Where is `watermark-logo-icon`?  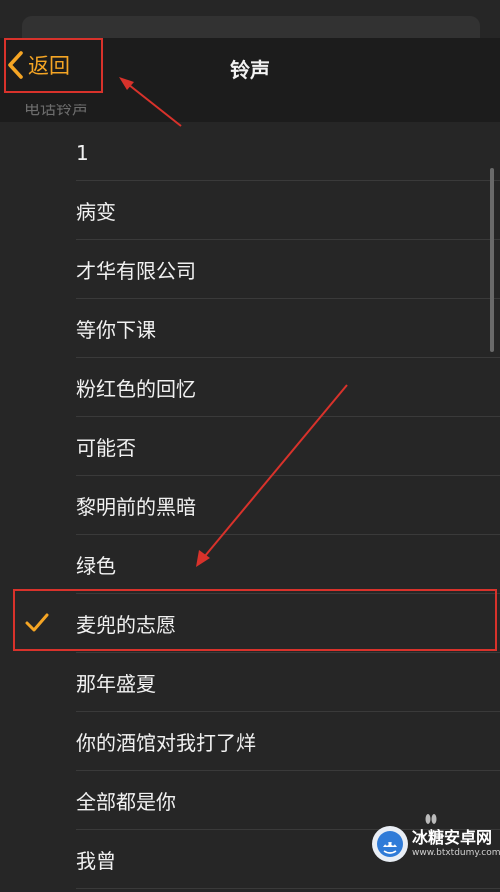
watermark-logo-icon is located at coordinates (390, 844).